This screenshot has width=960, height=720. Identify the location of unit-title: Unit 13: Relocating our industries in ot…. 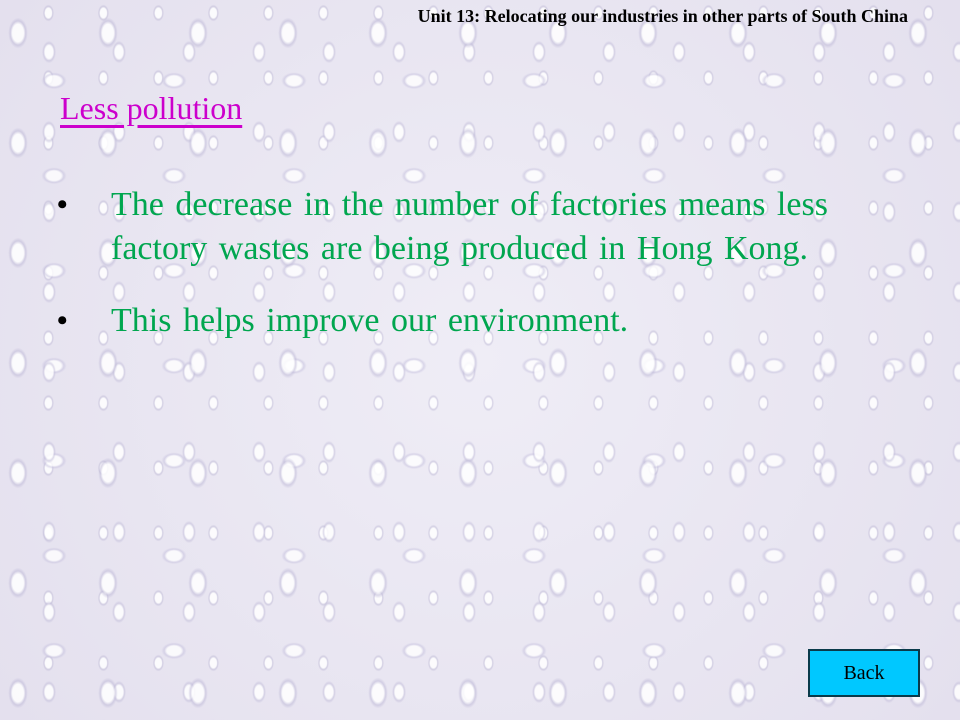
(662, 16).